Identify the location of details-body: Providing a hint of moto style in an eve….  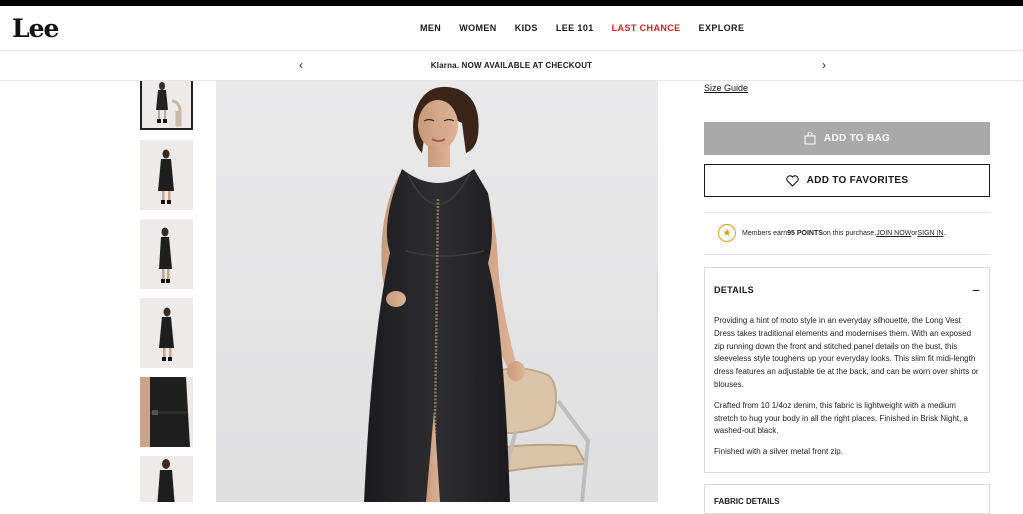
(848, 391).